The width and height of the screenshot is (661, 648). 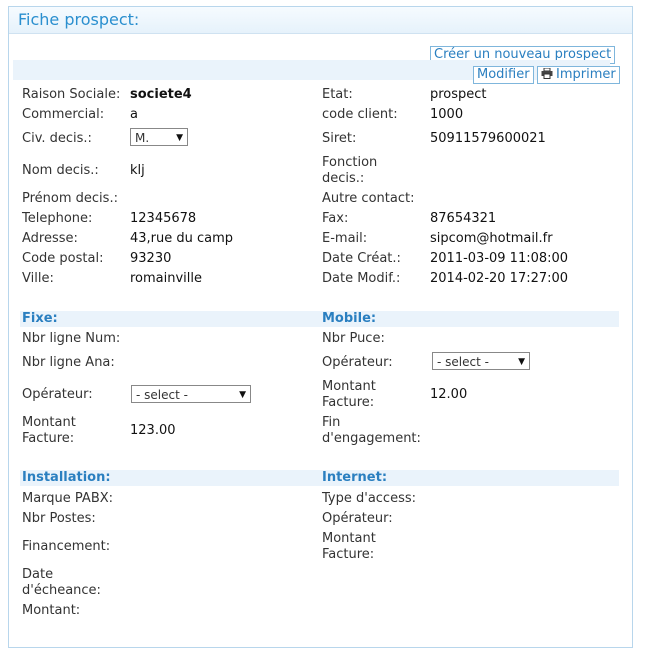 I want to click on nbr-postes-label: Nbr Postes:, so click(x=59, y=518).